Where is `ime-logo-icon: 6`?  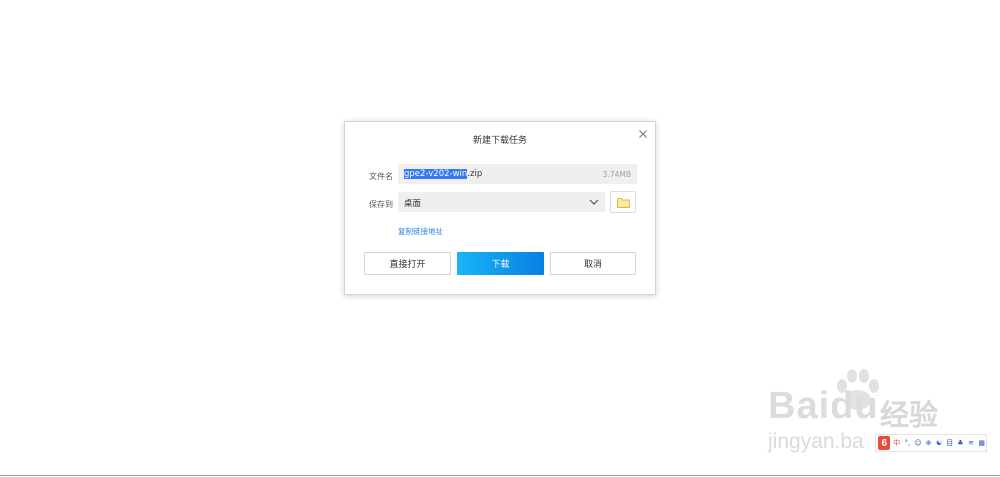
ime-logo-icon: 6 is located at coordinates (884, 443).